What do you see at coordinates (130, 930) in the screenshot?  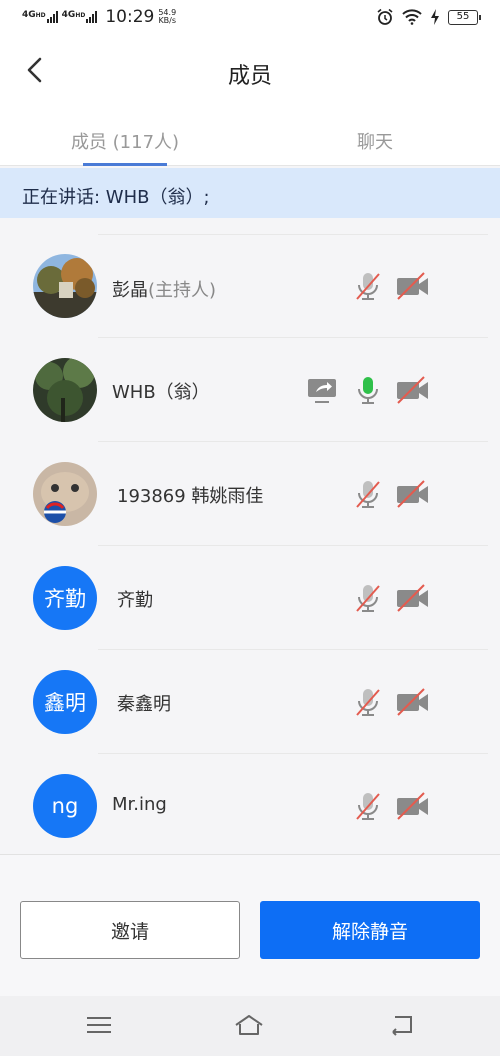 I see `invite-button: 邀请` at bounding box center [130, 930].